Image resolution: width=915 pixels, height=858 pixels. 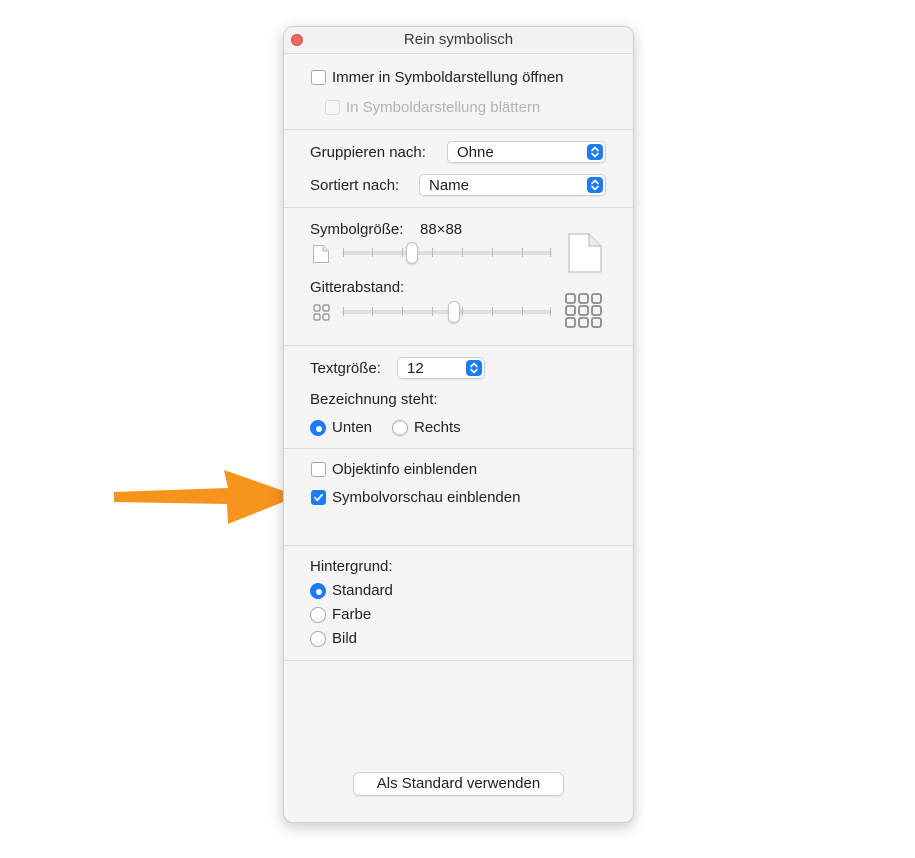 What do you see at coordinates (405, 469) in the screenshot?
I see `show-item-info-label: Objektinfo einblenden` at bounding box center [405, 469].